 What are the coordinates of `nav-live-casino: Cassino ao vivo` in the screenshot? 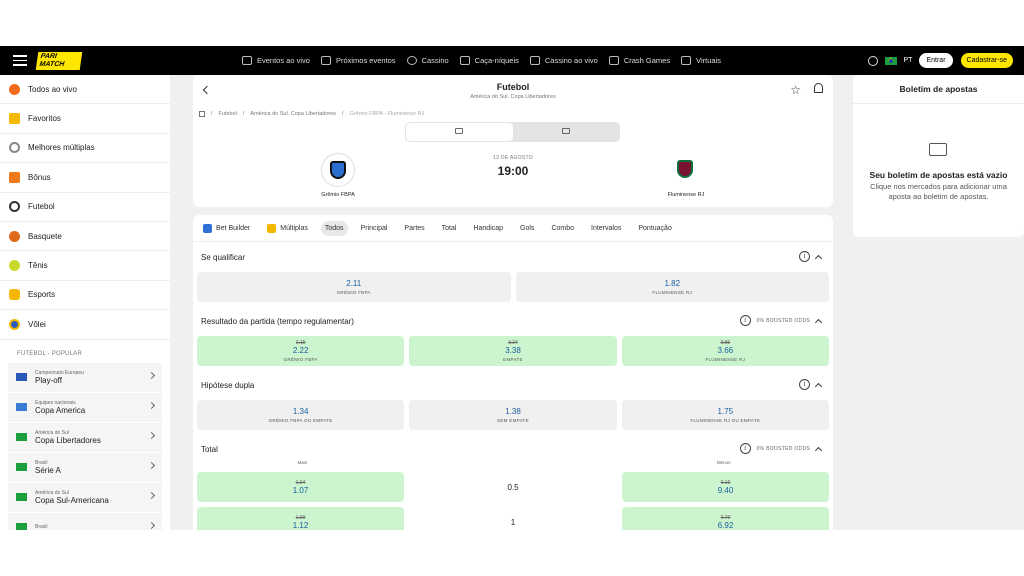 It's located at (563, 60).